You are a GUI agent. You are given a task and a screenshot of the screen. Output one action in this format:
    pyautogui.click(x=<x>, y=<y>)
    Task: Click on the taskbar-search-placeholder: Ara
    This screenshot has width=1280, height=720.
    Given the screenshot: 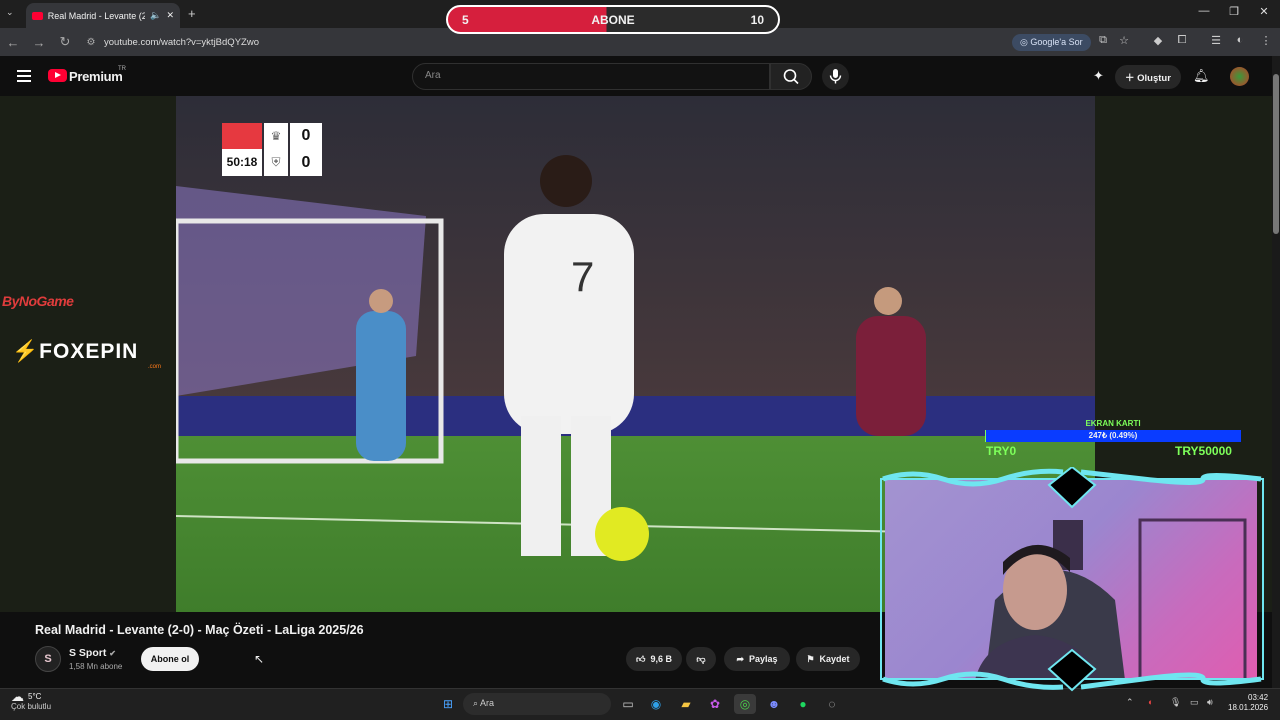 What is the action you would take?
    pyautogui.click(x=487, y=703)
    